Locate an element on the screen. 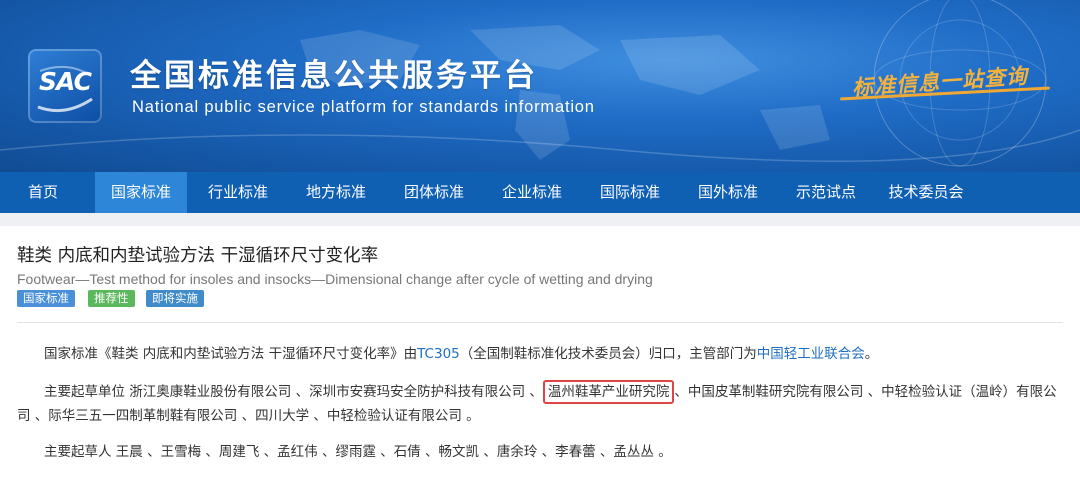 The height and width of the screenshot is (490, 1080). p1-mid: （全国制鞋标准化技术委员会）归口，主管部门为 is located at coordinates (608, 354).